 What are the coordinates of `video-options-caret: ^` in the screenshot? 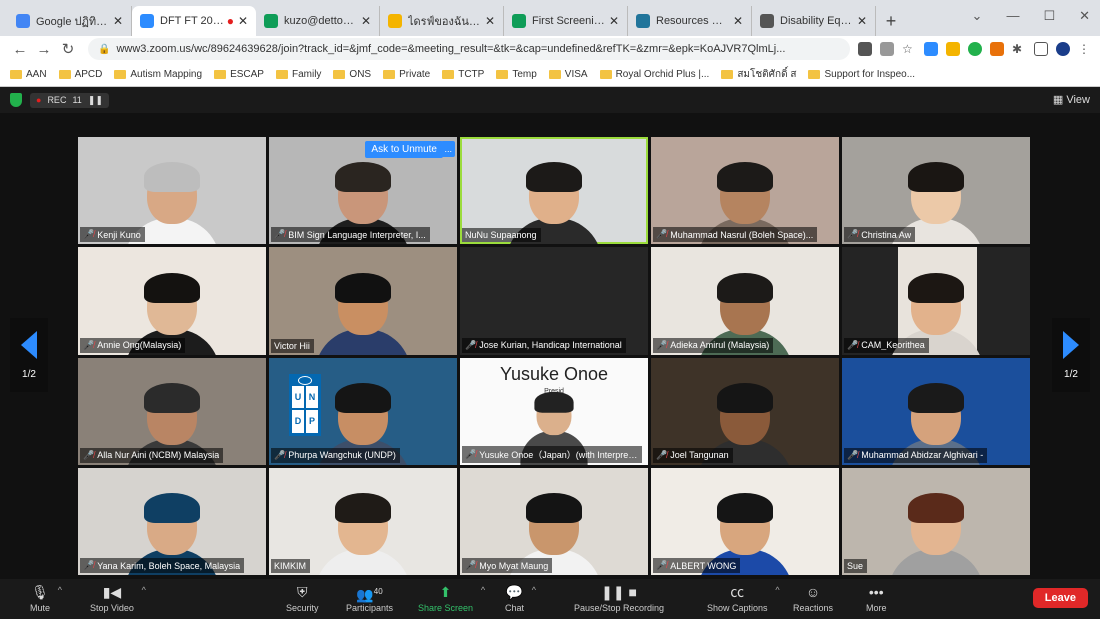 It's located at (144, 590).